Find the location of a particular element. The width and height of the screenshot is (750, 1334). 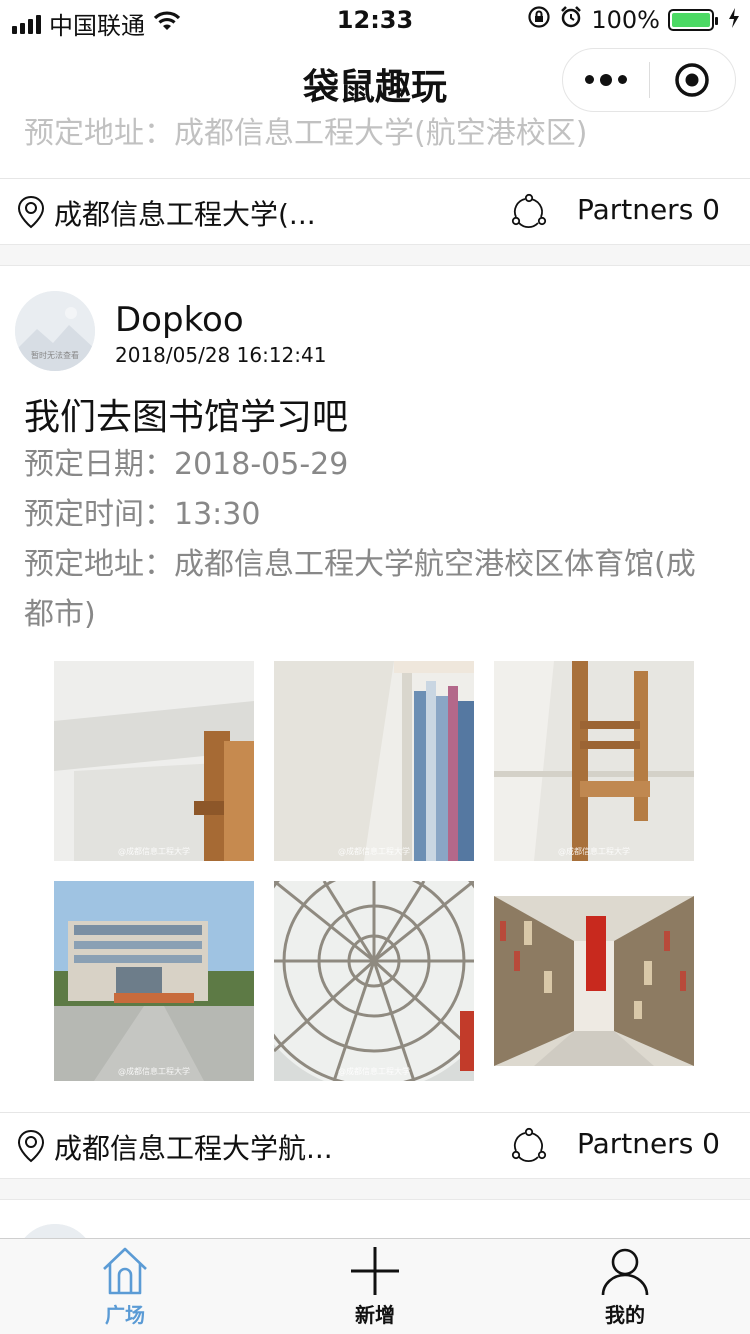

tab-label: 我的 is located at coordinates (625, 1315).